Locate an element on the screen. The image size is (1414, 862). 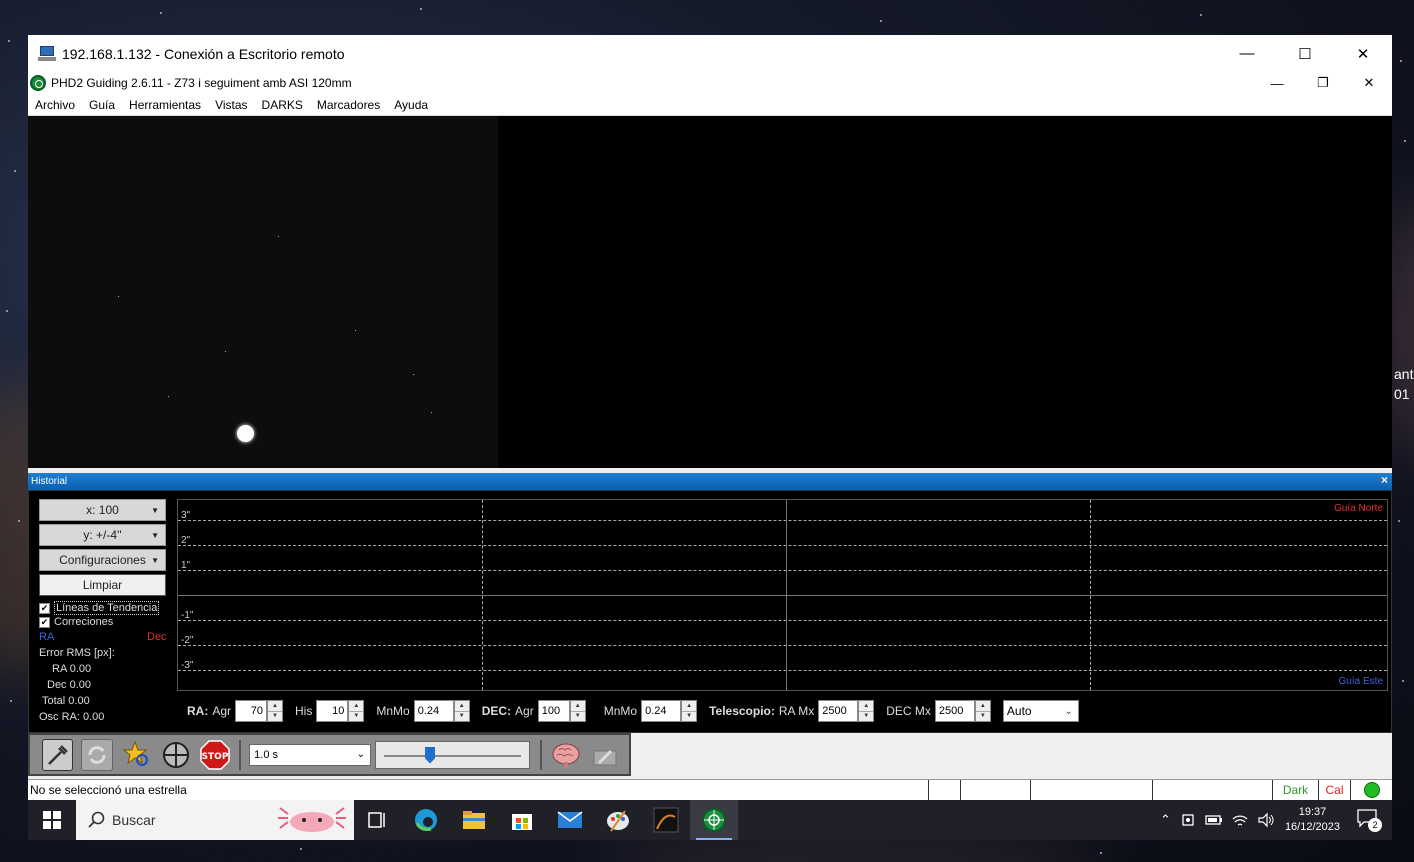
loop-exposure-button is located at coordinates (97, 754).